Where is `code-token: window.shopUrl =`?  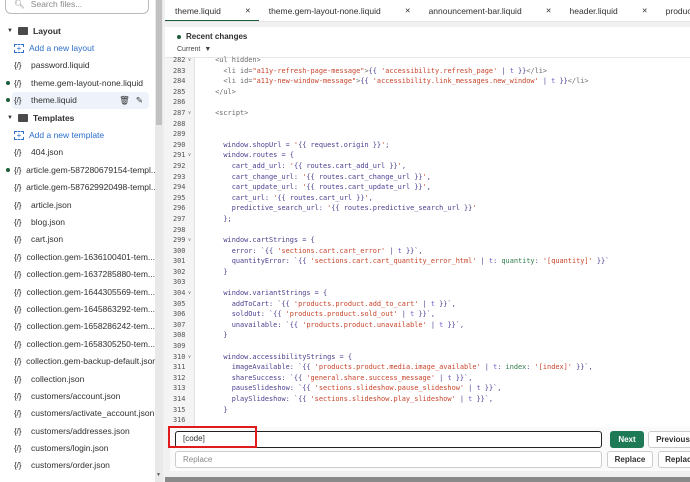
code-token: window.shopUrl = is located at coordinates (246, 144).